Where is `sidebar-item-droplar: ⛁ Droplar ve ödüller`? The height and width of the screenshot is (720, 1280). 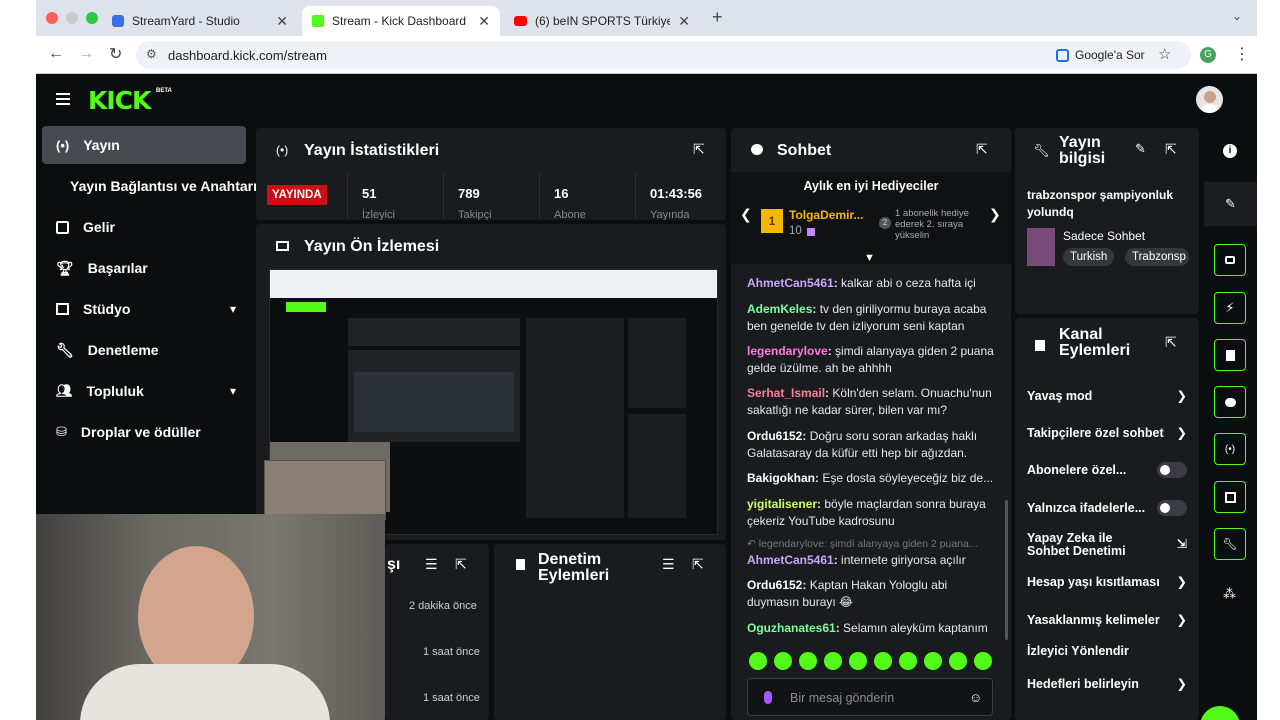
sidebar-item-droplar: ⛁ Droplar ve ödüller is located at coordinates (144, 432).